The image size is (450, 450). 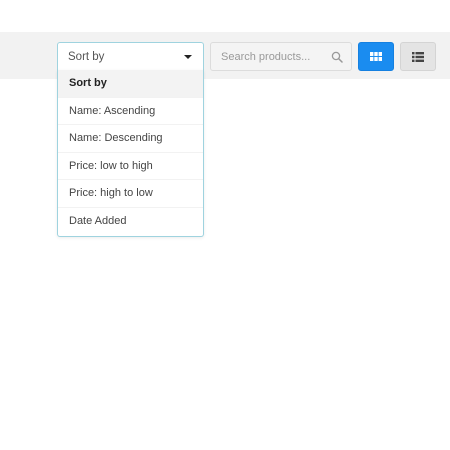 I want to click on sort-option-price-asc: Price: low to high, so click(x=130, y=166).